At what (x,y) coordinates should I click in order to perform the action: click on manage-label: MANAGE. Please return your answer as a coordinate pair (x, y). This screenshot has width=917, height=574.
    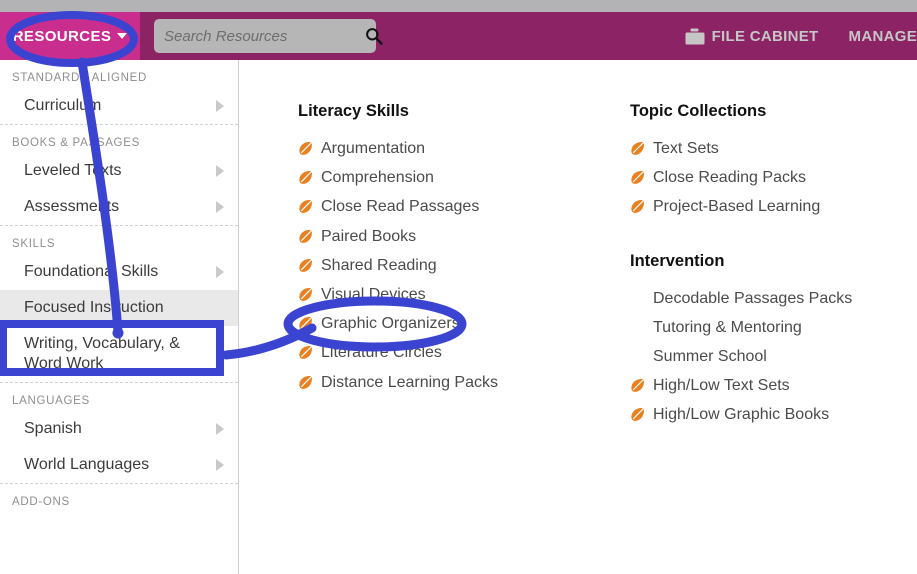
    Looking at the image, I should click on (882, 36).